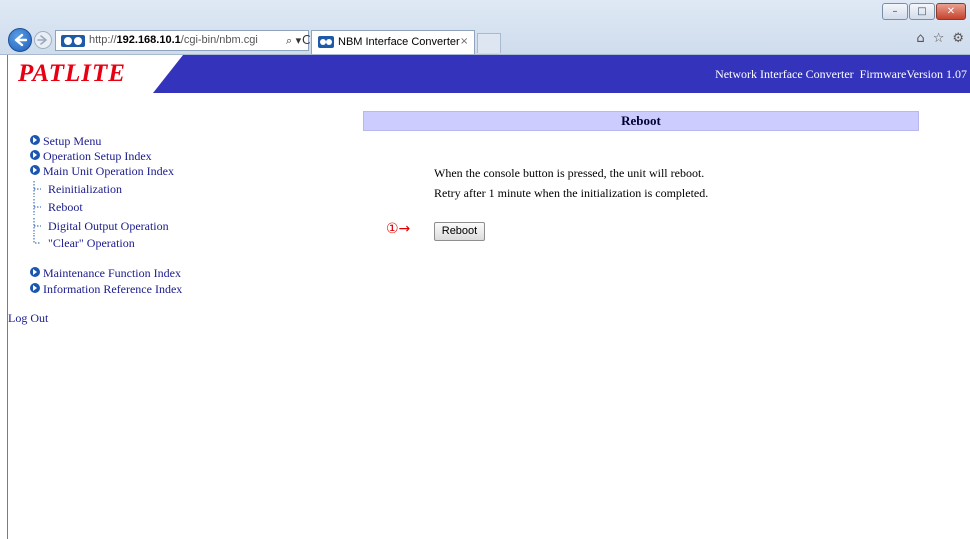 Image resolution: width=970 pixels, height=539 pixels. Describe the element at coordinates (97, 156) in the screenshot. I see `menu-label: Operation Setup Index` at that location.